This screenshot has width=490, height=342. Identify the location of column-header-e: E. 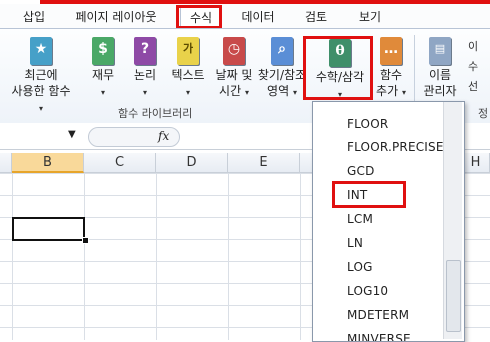
(264, 163).